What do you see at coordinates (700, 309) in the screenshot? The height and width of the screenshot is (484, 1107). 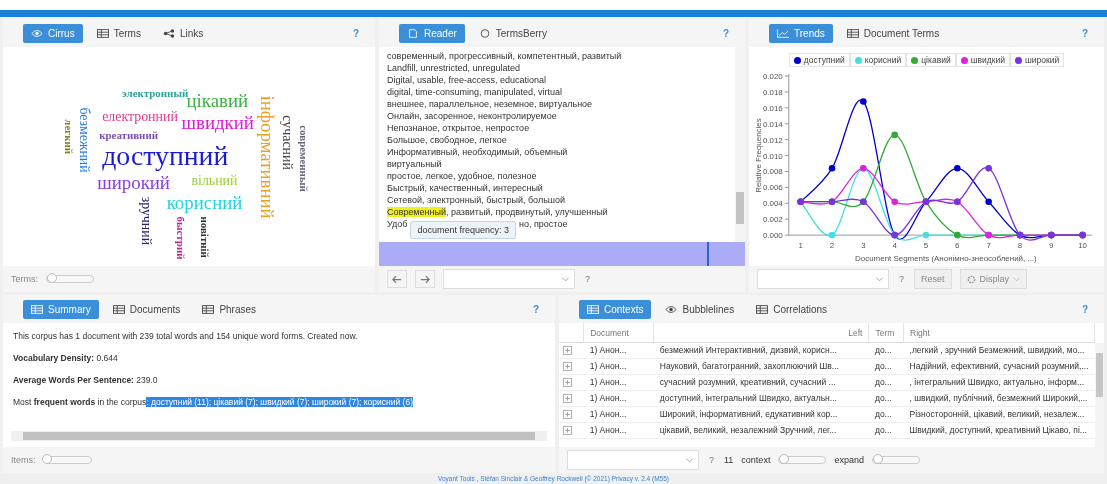 I see `tab: Bubblelines` at bounding box center [700, 309].